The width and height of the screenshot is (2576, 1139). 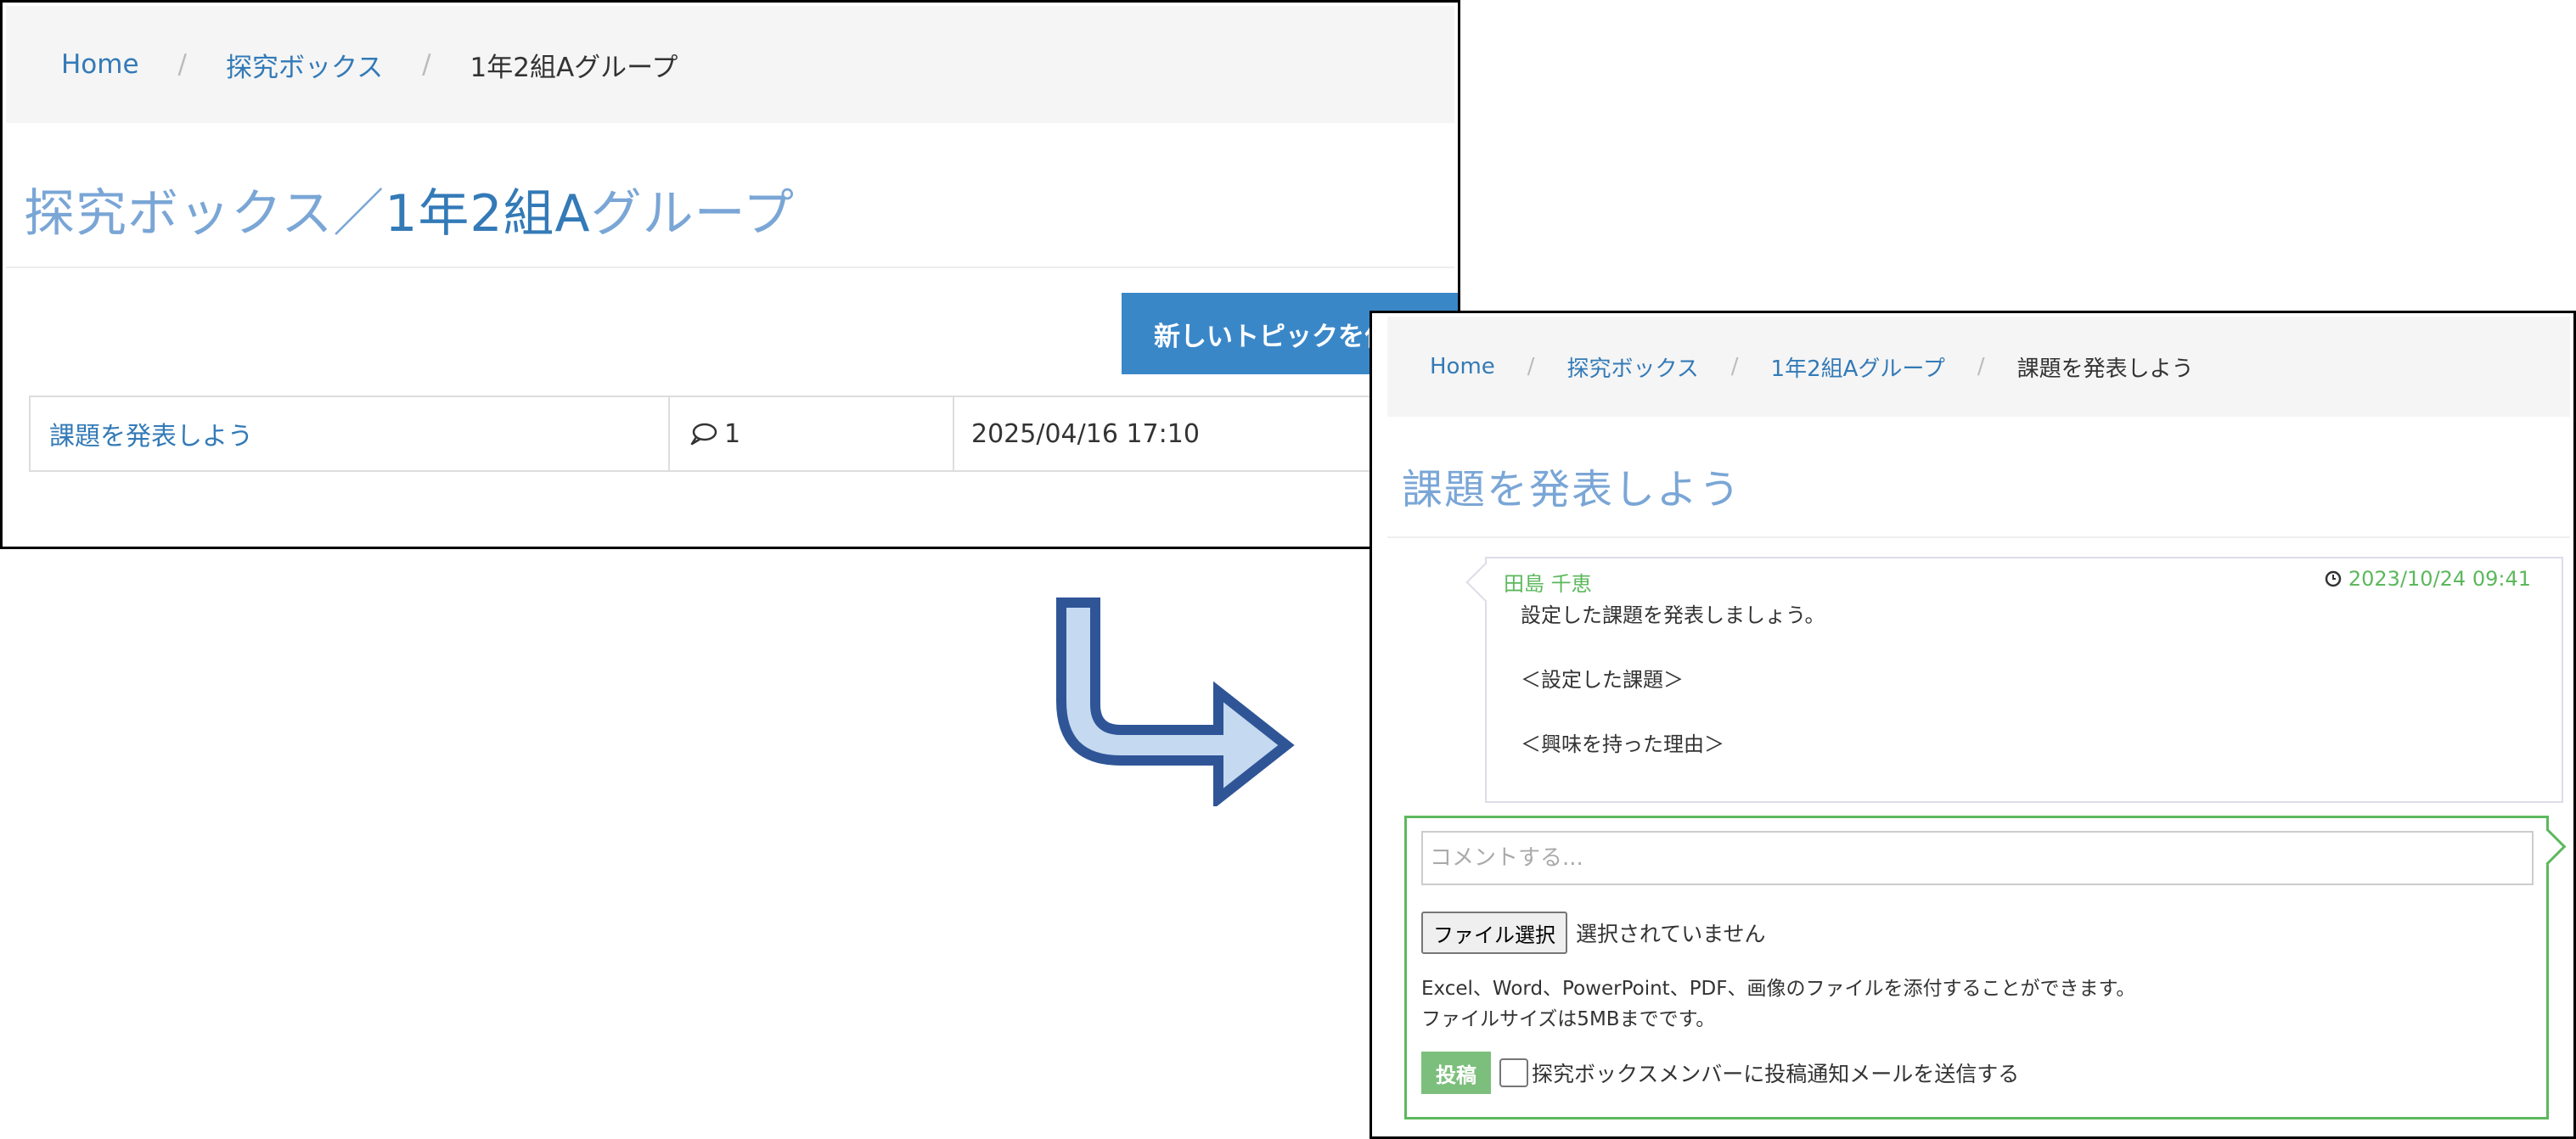 I want to click on form-pointer, so click(x=2547, y=847).